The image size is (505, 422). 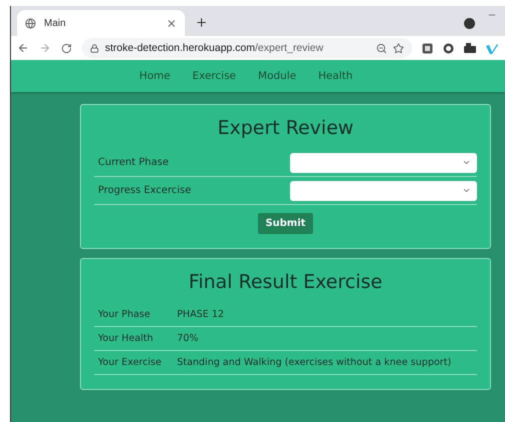 What do you see at coordinates (335, 76) in the screenshot?
I see `nav-link: Health` at bounding box center [335, 76].